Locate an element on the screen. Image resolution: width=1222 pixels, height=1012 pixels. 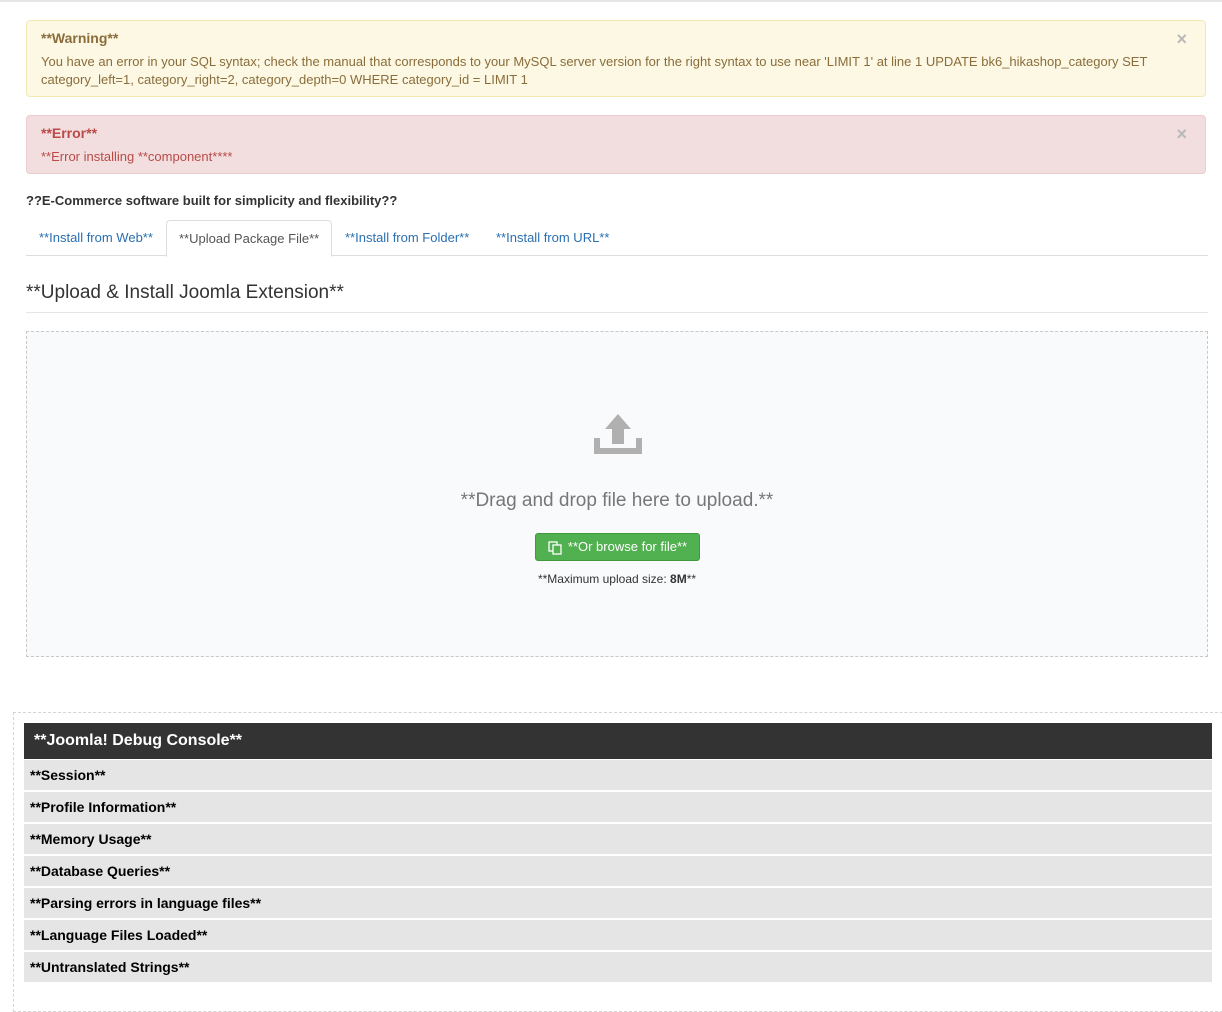
debug-item-memory-usage: **Memory Usage** is located at coordinates (618, 839).